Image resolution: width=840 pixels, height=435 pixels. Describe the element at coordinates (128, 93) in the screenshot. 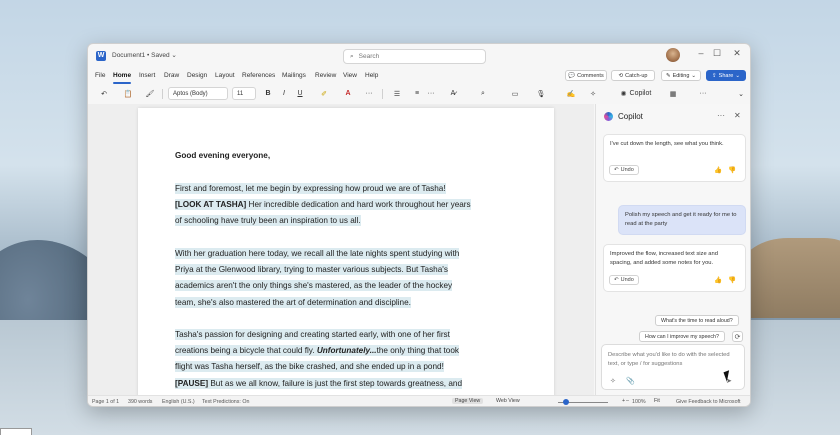

I see `paste-icon: 📋` at that location.